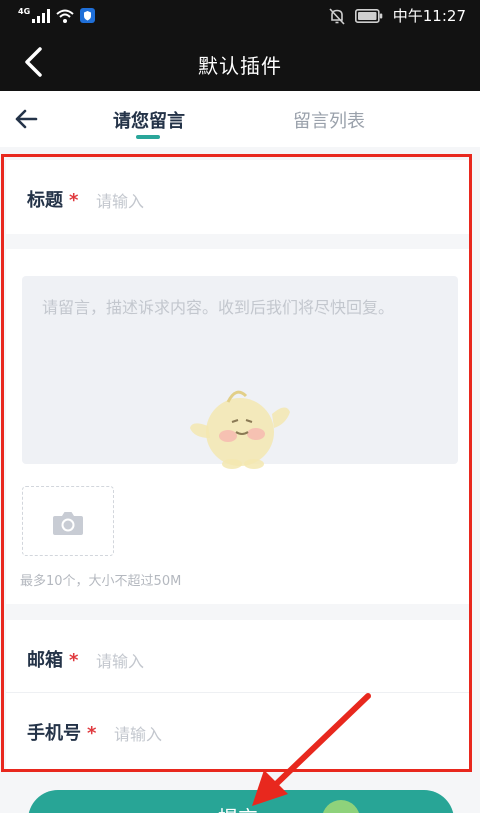 This screenshot has height=813, width=480. Describe the element at coordinates (337, 16) in the screenshot. I see `mute-bell-icon` at that location.